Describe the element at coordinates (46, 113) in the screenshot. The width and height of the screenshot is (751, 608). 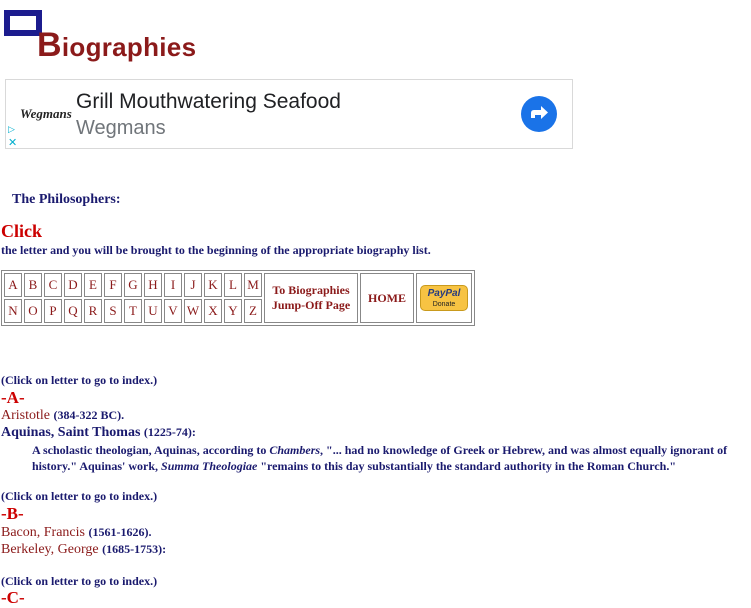
I see `ad-brand-logo: Wegmans` at that location.